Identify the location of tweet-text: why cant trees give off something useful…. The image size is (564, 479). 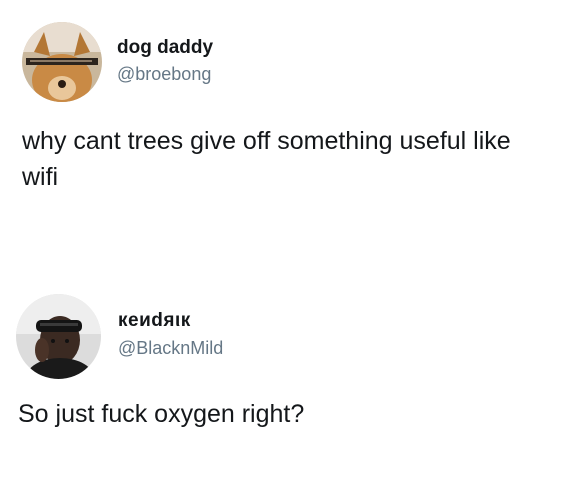
(266, 159).